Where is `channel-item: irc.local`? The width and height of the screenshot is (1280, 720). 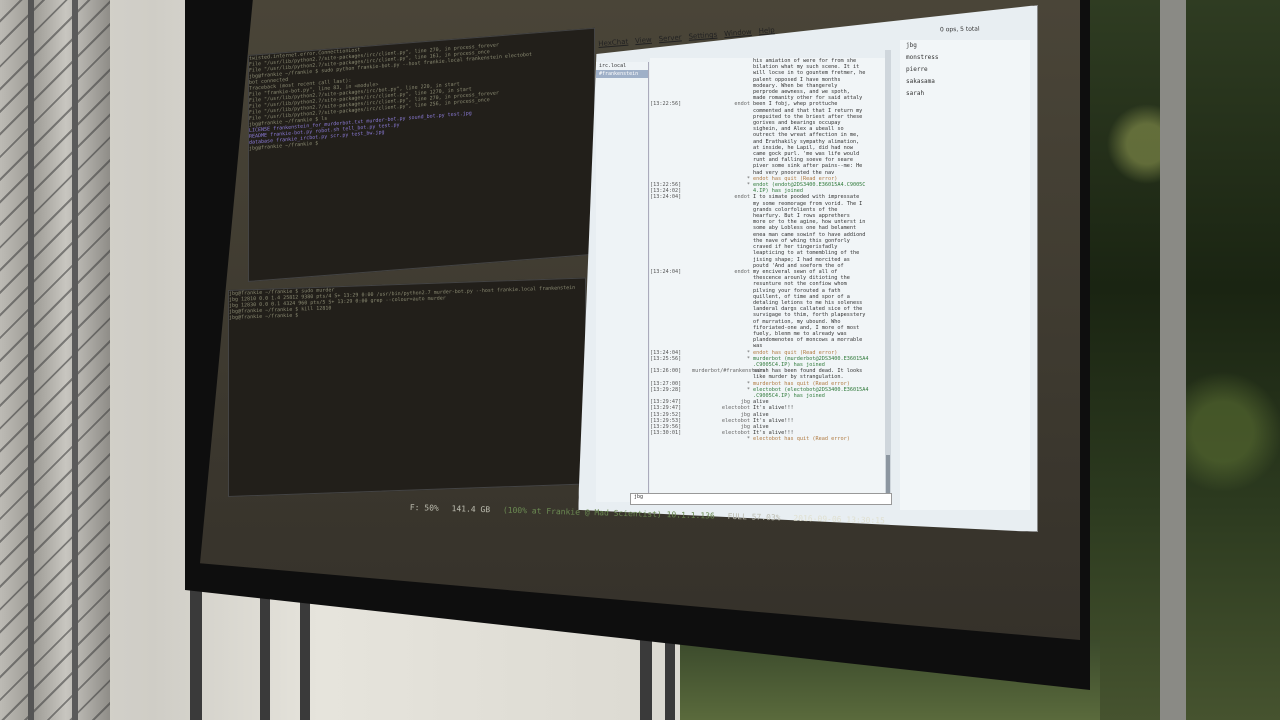 channel-item: irc.local is located at coordinates (622, 66).